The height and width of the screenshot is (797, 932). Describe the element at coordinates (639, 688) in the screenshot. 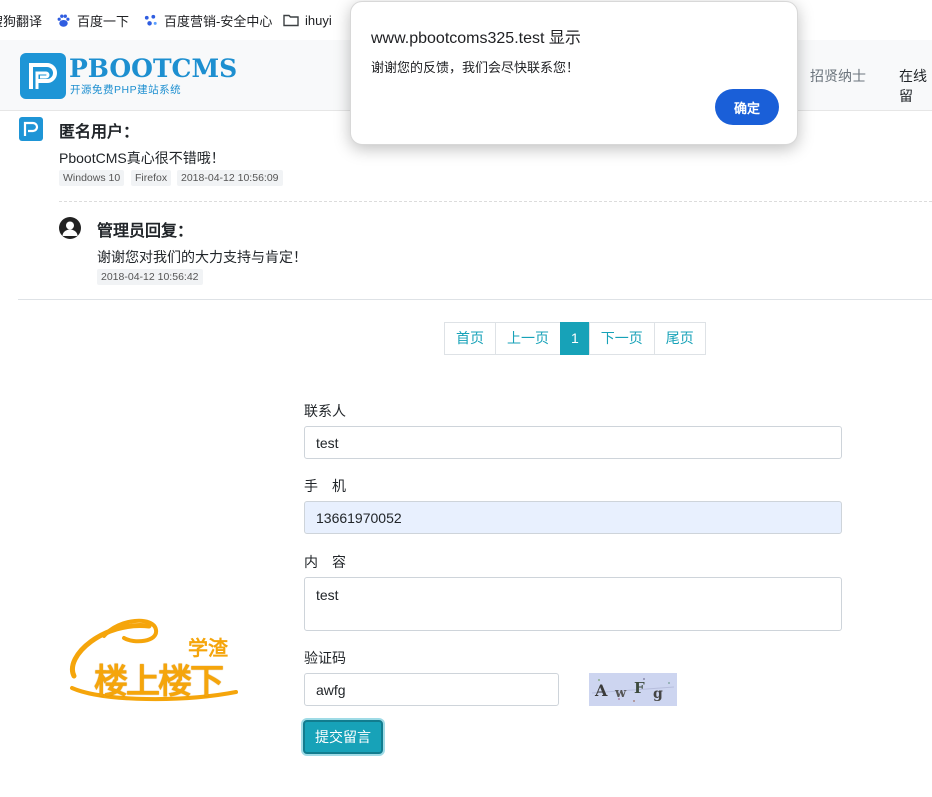

I see `svg-text: F` at that location.